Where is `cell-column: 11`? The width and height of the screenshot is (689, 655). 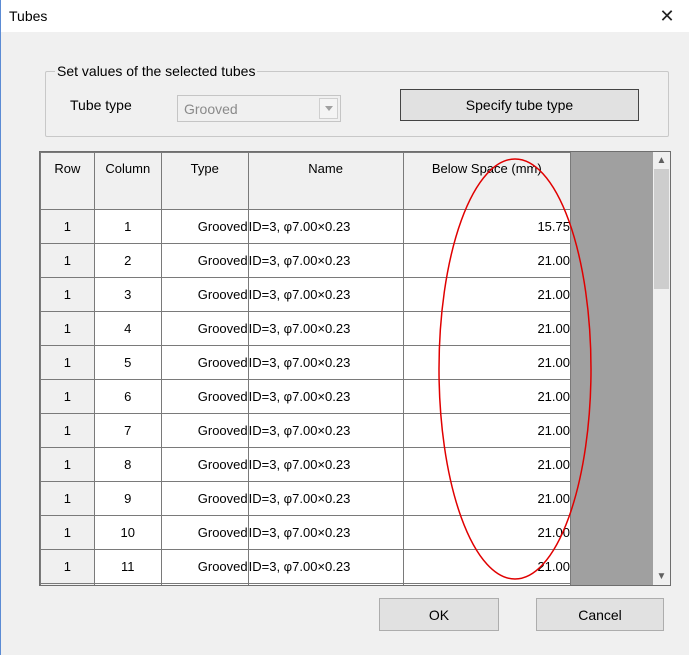 cell-column: 11 is located at coordinates (127, 566).